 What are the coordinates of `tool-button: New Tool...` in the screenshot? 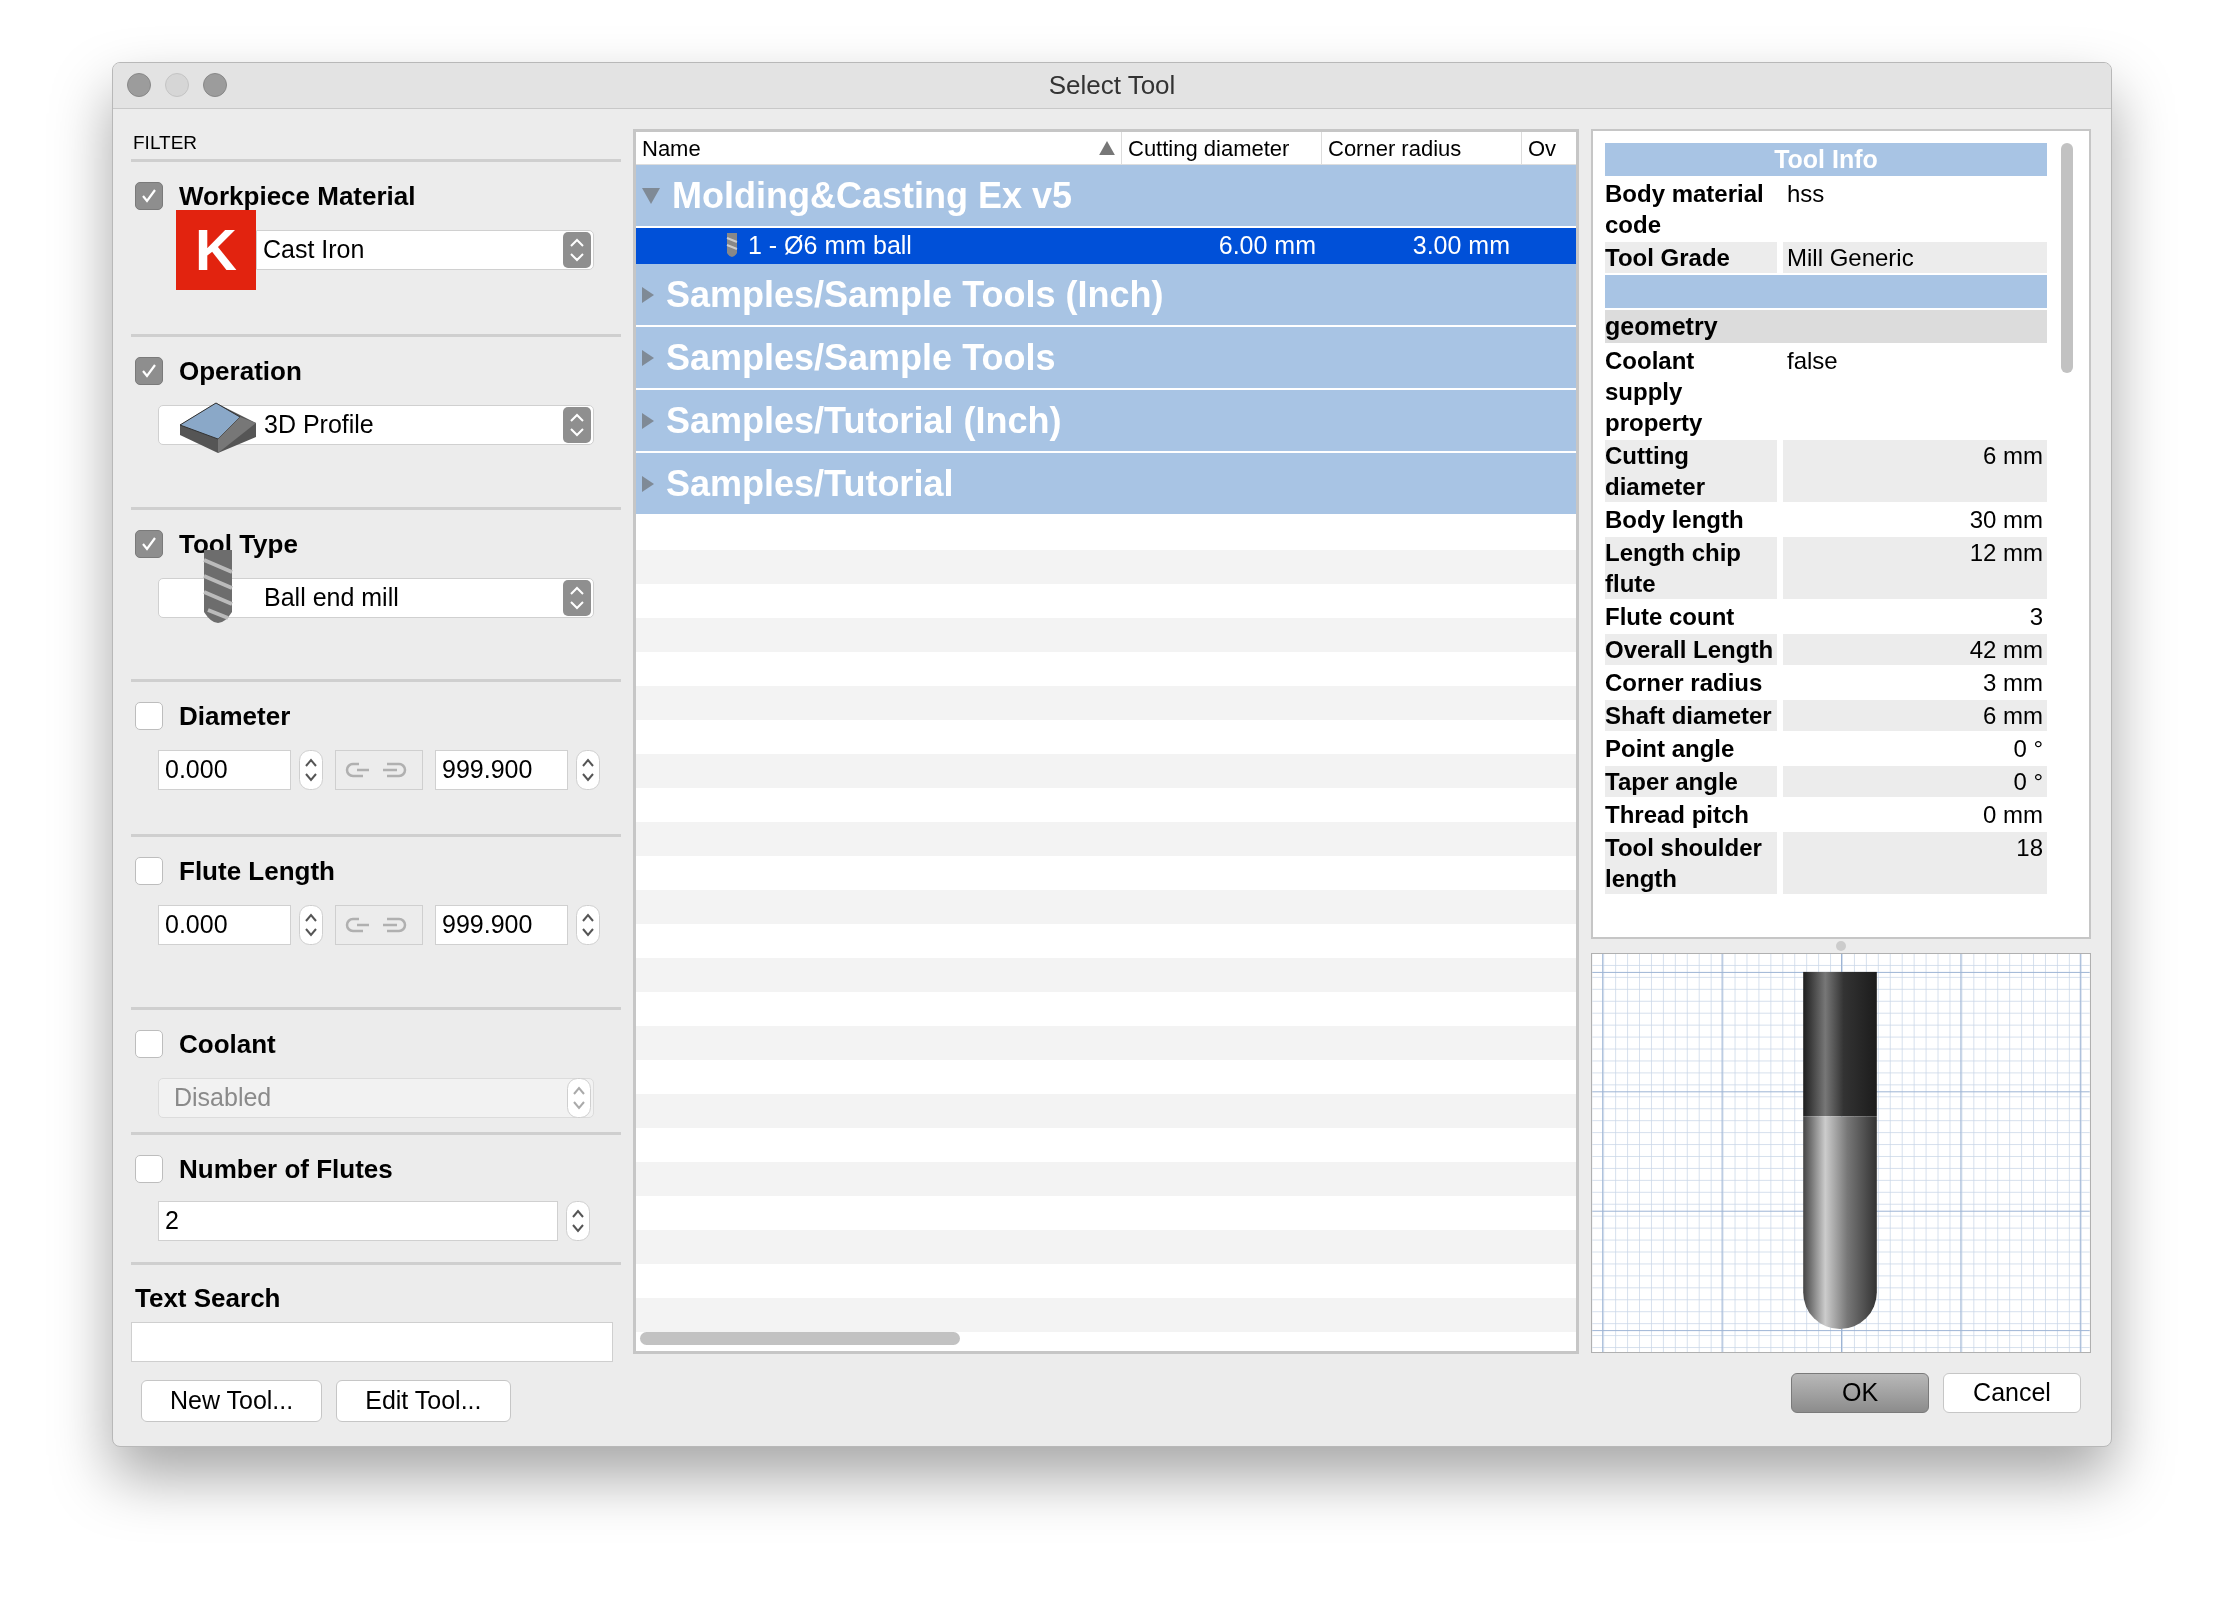 It's located at (232, 1401).